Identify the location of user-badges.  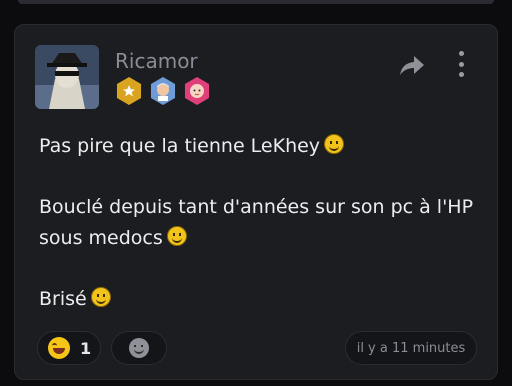
(163, 91).